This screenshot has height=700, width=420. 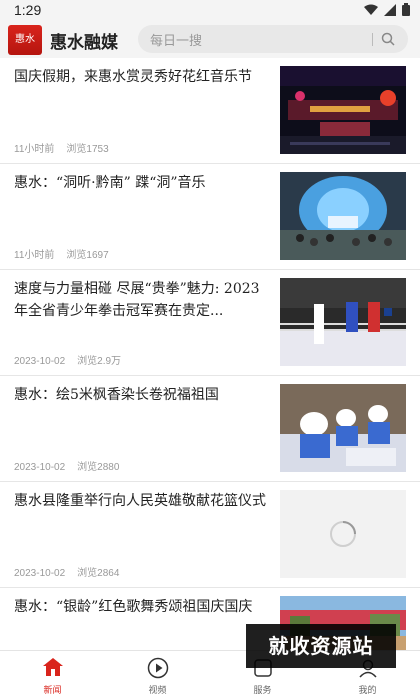 What do you see at coordinates (61, 253) in the screenshot?
I see `news-meta: 11小时前 浏览1697` at bounding box center [61, 253].